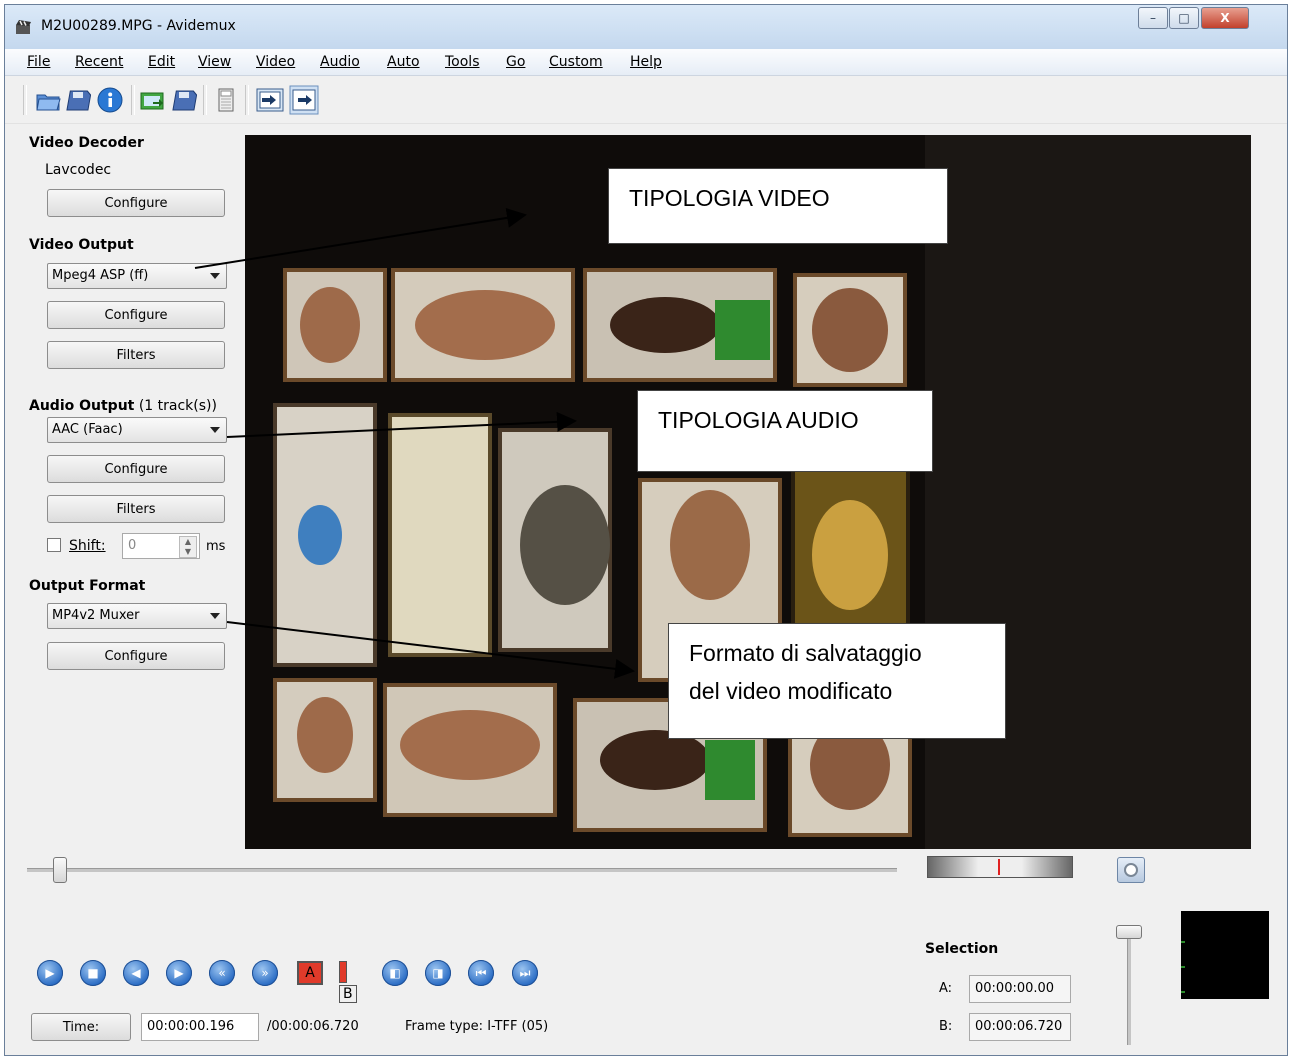 This screenshot has width=1292, height=1061. I want to click on jog-shuttle, so click(1000, 867).